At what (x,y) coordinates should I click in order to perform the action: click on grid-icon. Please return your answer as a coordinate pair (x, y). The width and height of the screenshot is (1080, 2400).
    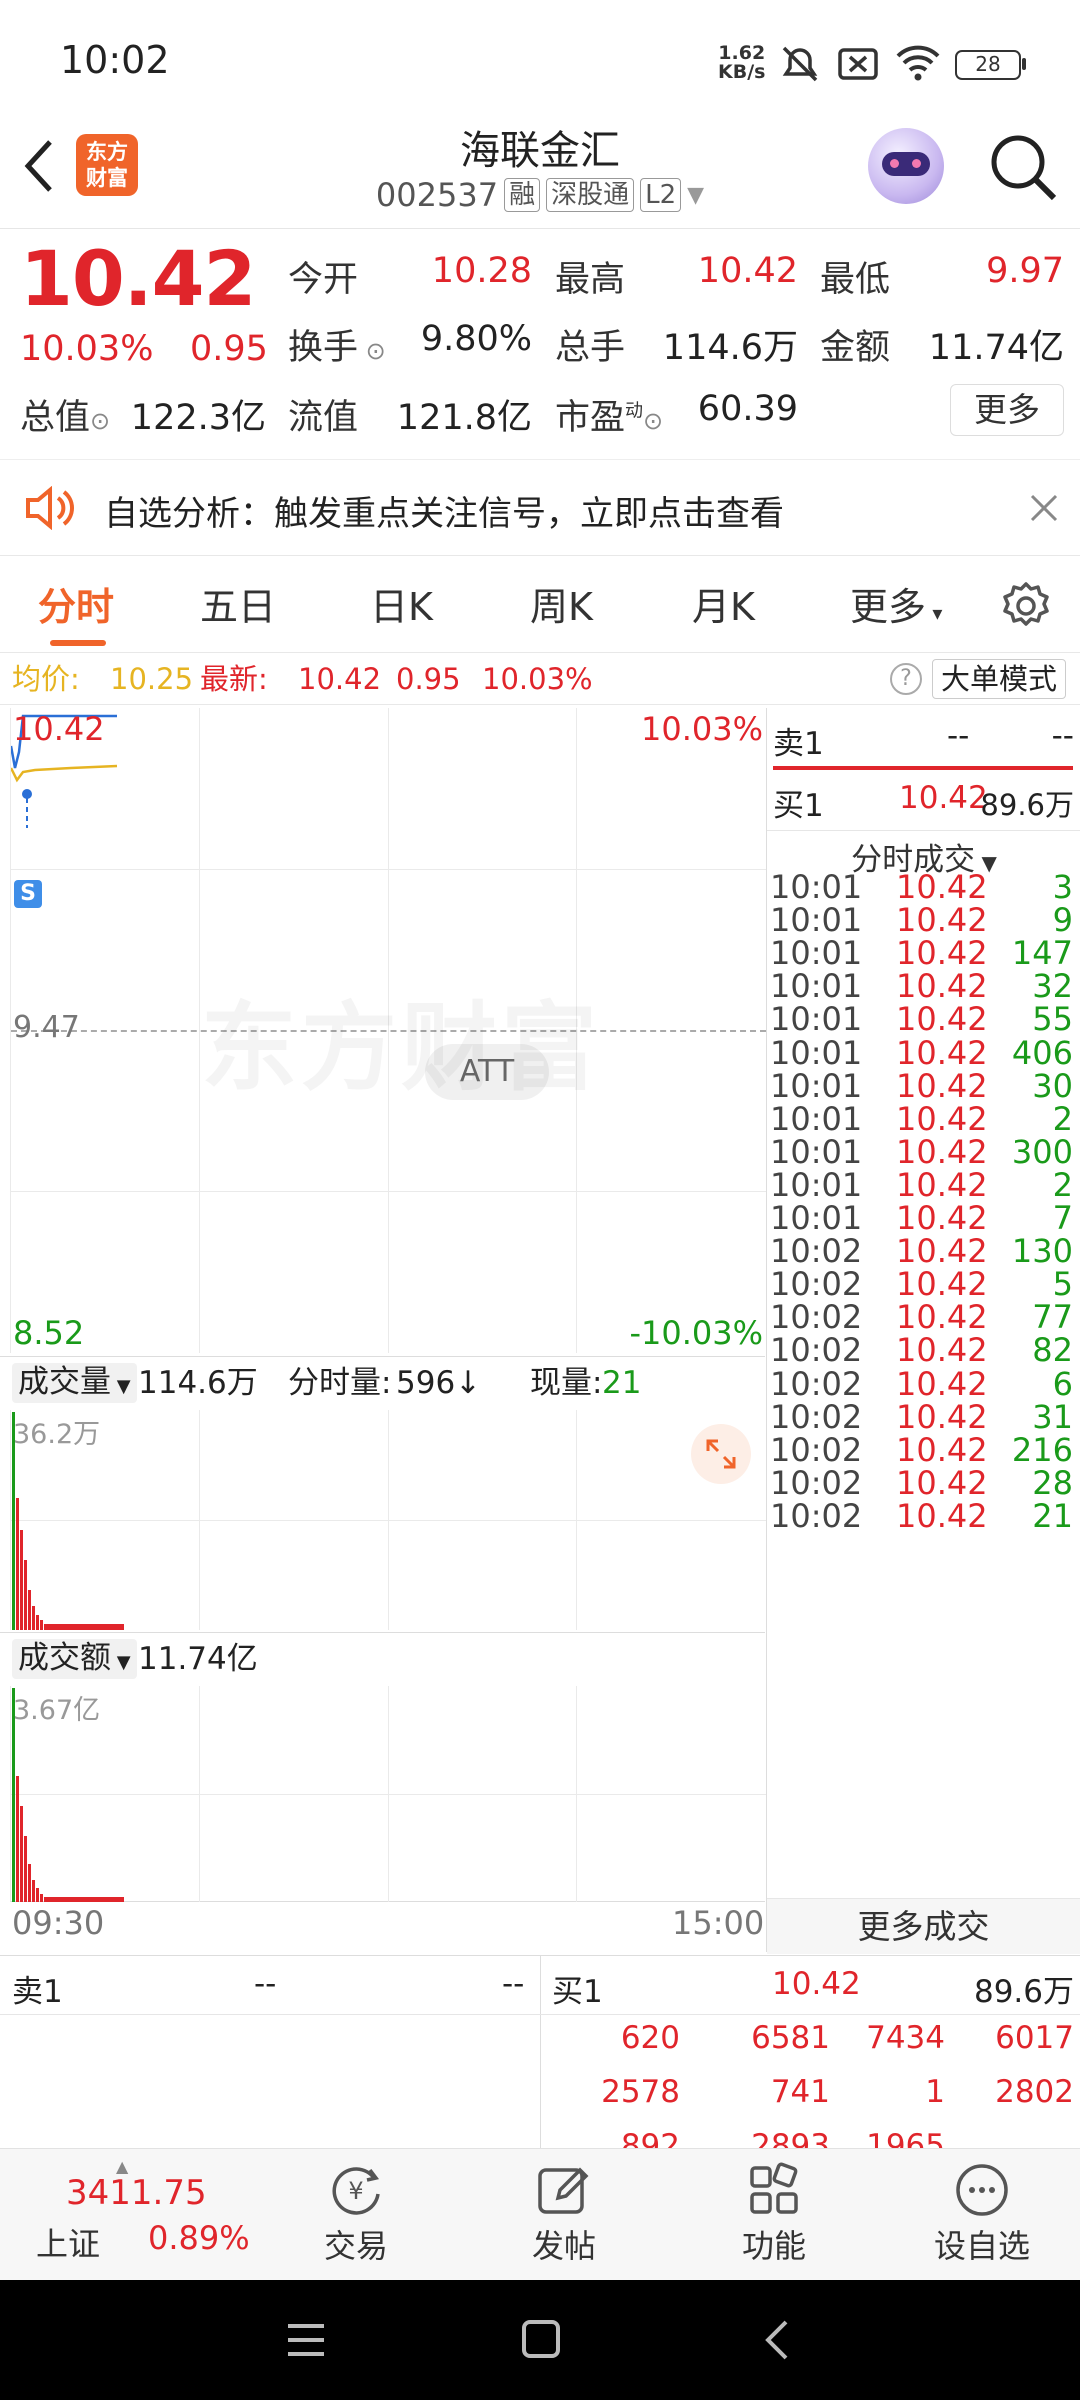
    Looking at the image, I should click on (774, 2188).